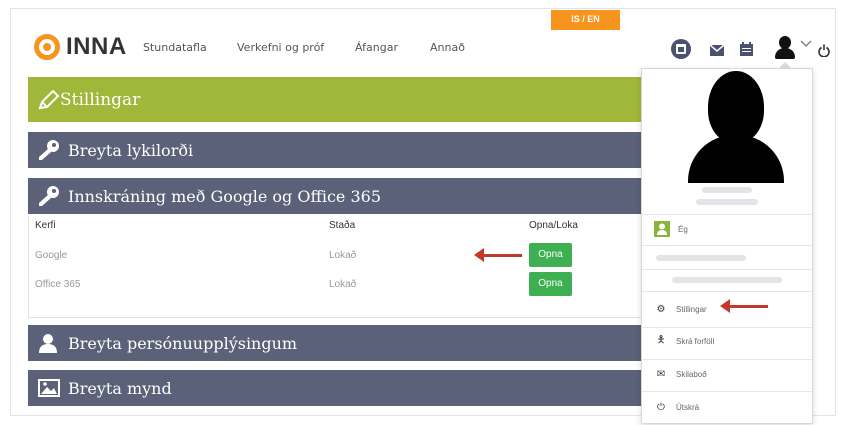 The image size is (846, 425). I want to click on section-personal-title: Breyta persónuupplýsingum, so click(183, 343).